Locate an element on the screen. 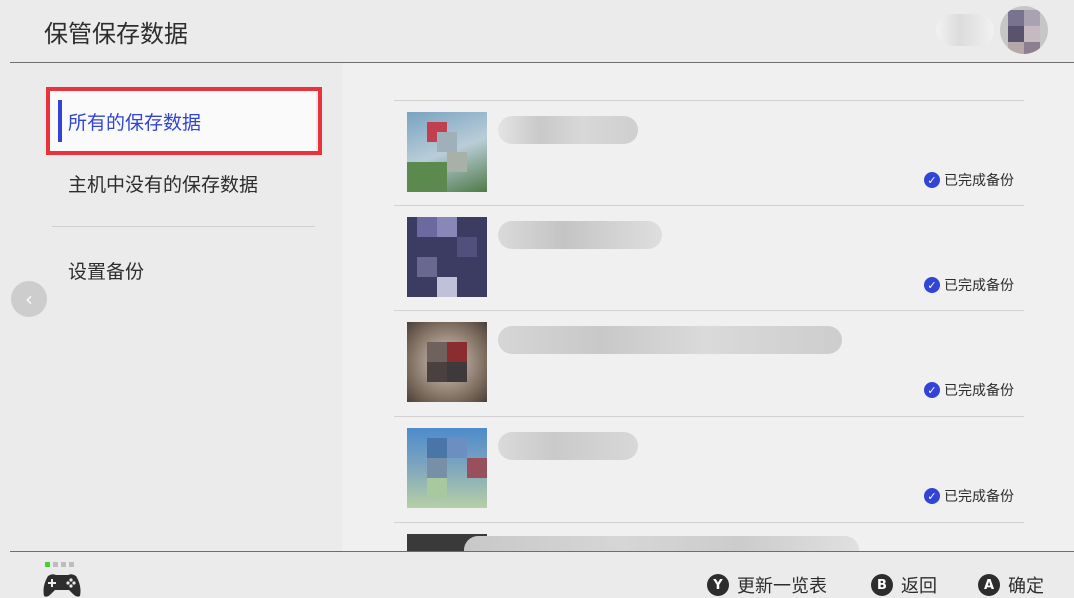 The height and width of the screenshot is (598, 1074). refresh-list-label: 更新一览表 is located at coordinates (782, 586).